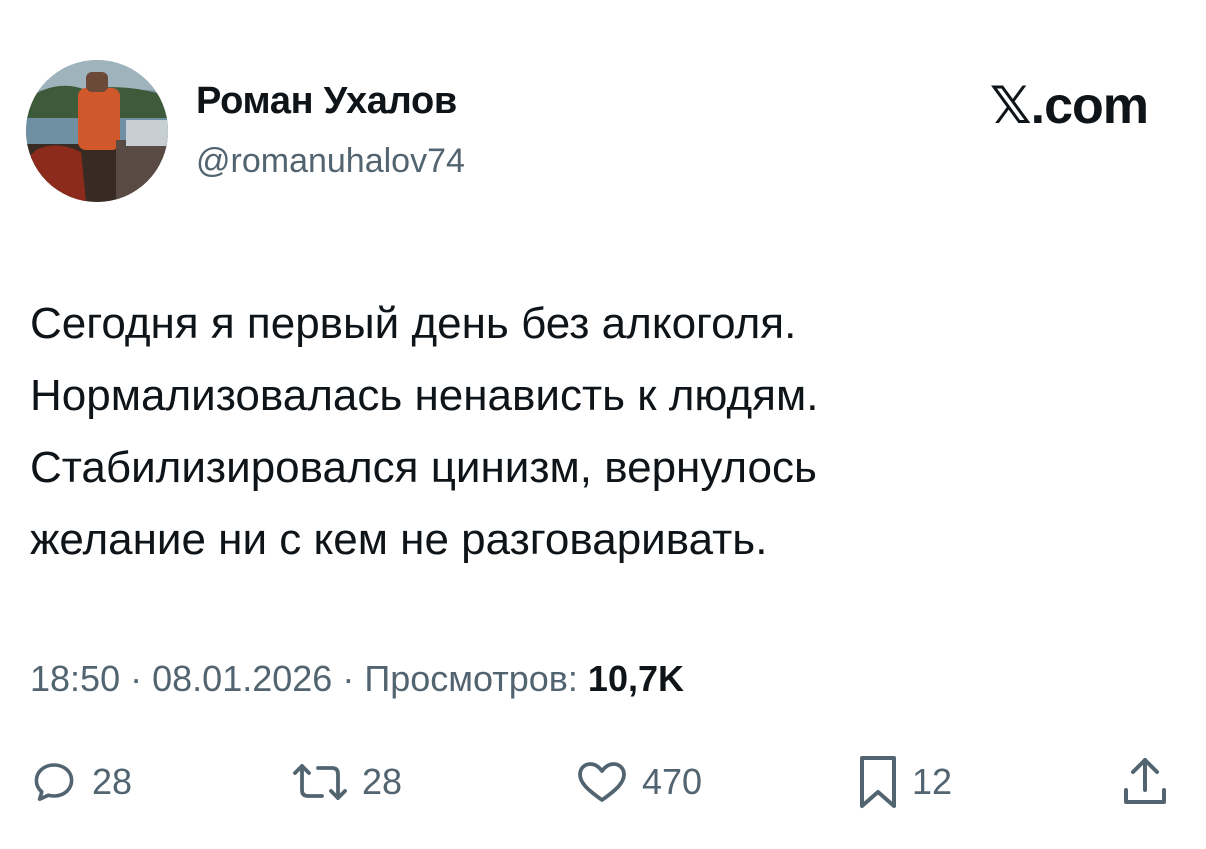 This screenshot has width=1206, height=849. Describe the element at coordinates (357, 679) in the screenshot. I see `tweet-meta: 18:50 · 08.01.2026 · Просмотров: 10,7K` at that location.